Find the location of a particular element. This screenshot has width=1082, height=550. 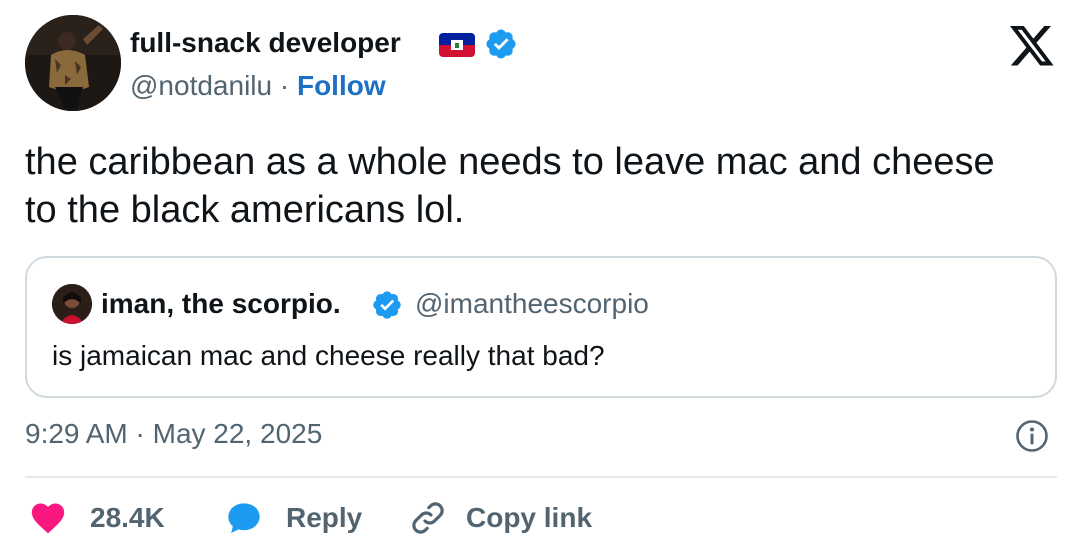

author-handle: @notdanilu is located at coordinates (201, 85).